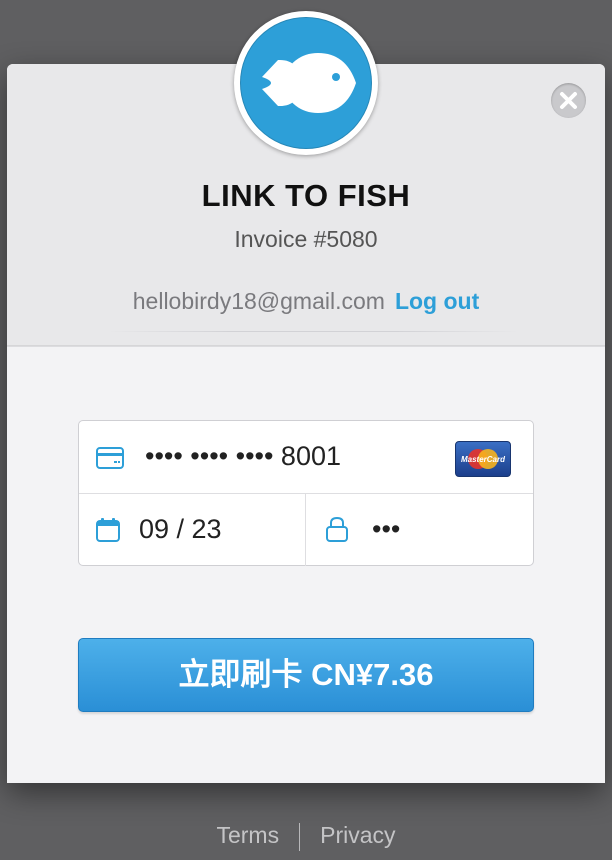  What do you see at coordinates (357, 835) in the screenshot?
I see `privacy-link: Privacy` at bounding box center [357, 835].